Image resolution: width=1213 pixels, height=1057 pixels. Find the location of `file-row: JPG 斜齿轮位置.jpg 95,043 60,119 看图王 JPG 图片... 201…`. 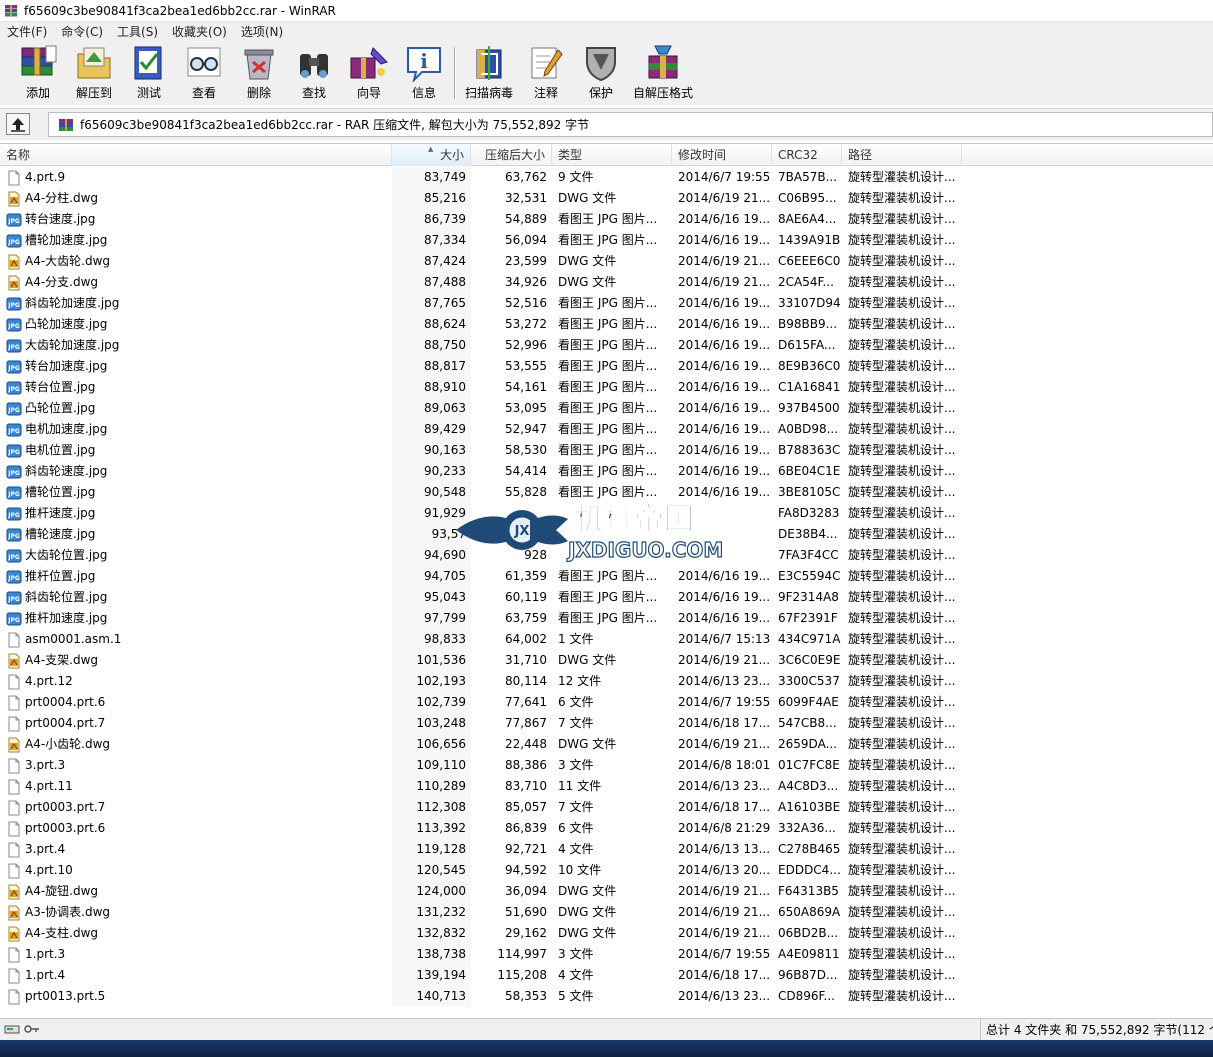

file-row: JPG 斜齿轮位置.jpg 95,043 60,119 看图王 JPG 图片... 201… is located at coordinates (606, 597).